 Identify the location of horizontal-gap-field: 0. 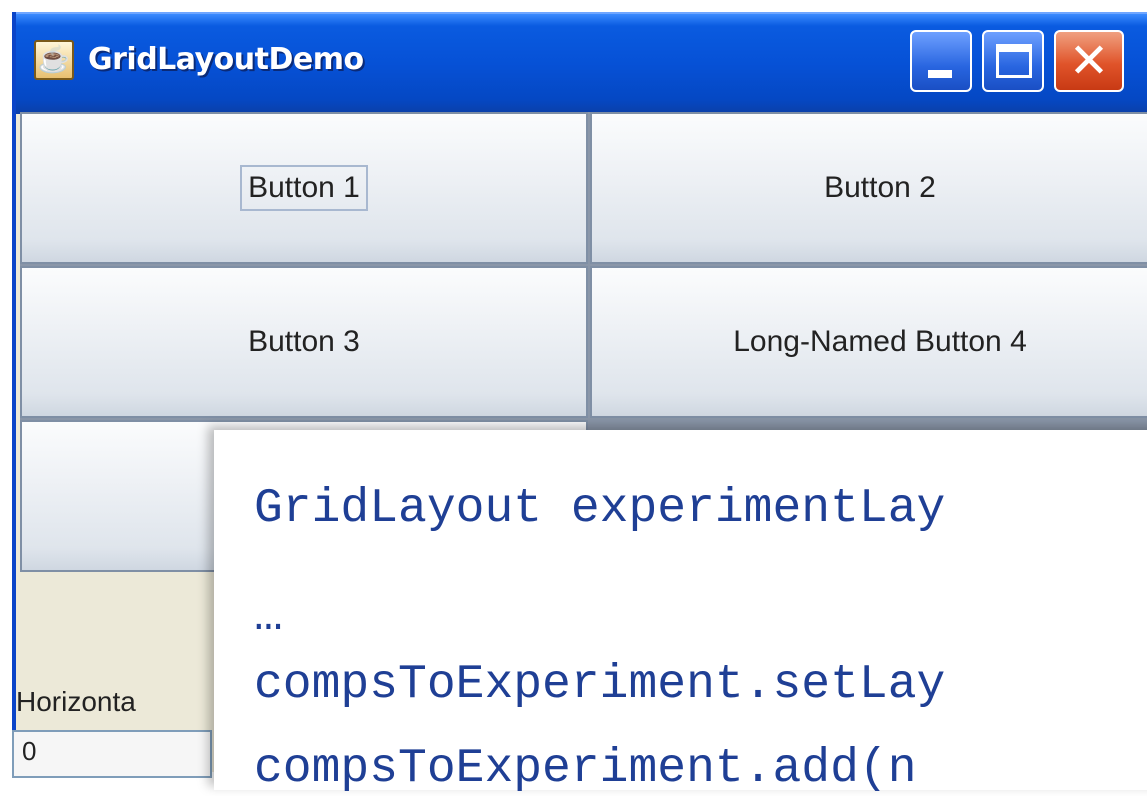
(112, 754).